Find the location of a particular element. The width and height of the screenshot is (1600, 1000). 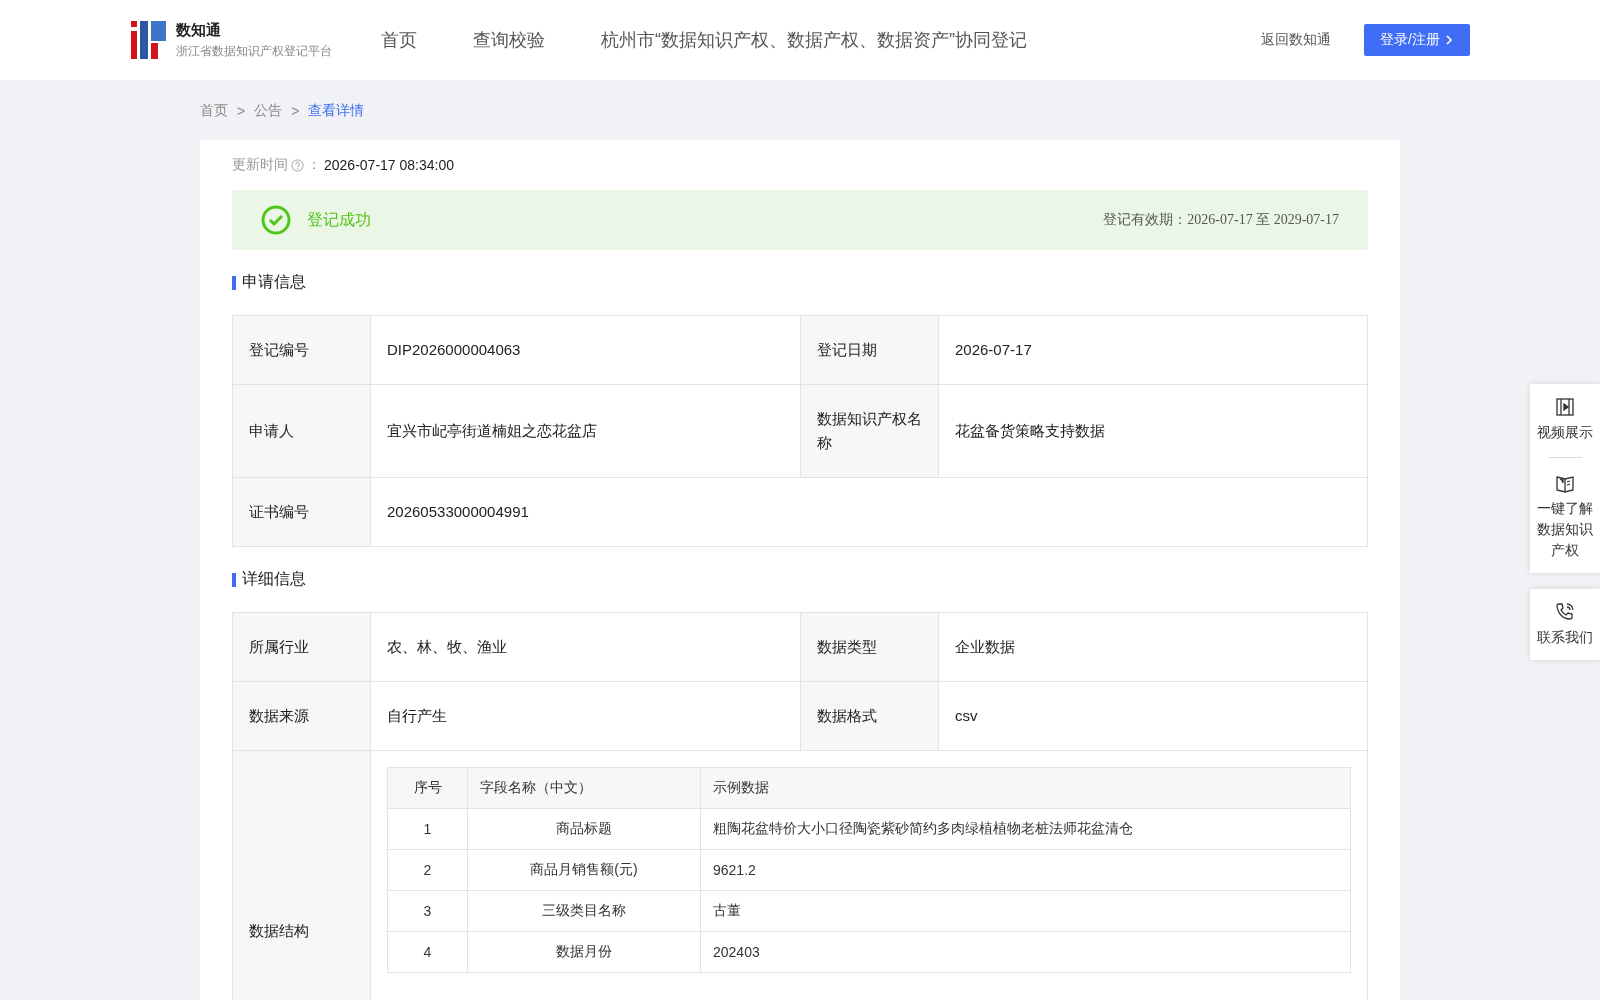

table-cell: 9621.2 is located at coordinates (1025, 870).